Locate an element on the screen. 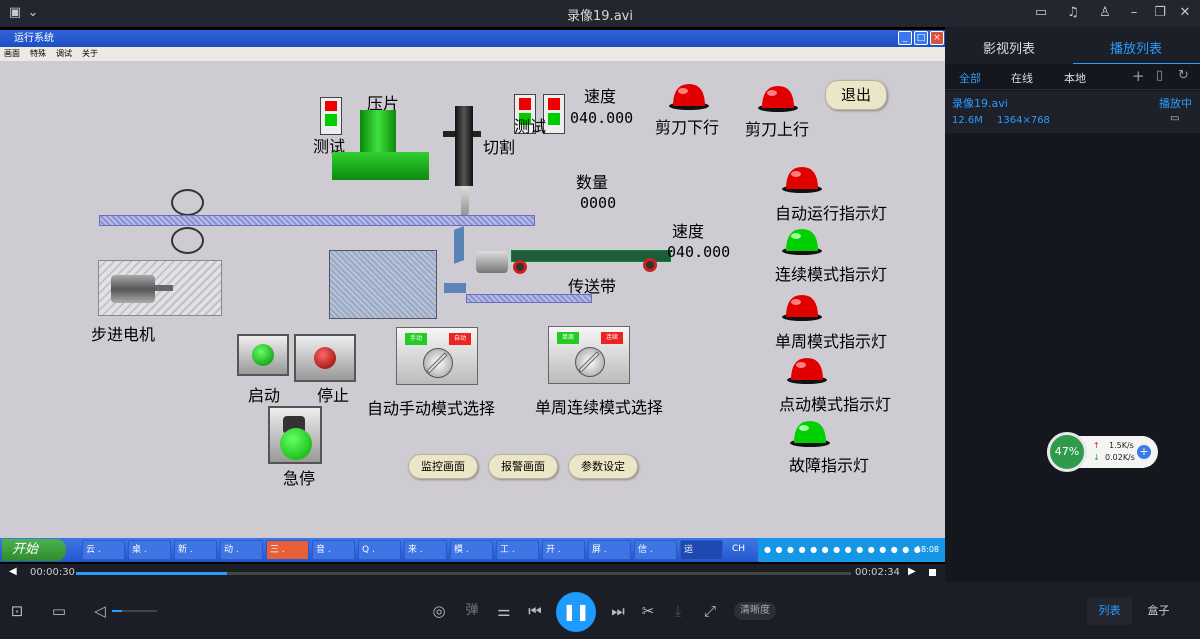  exit-button: 退出 is located at coordinates (856, 95).